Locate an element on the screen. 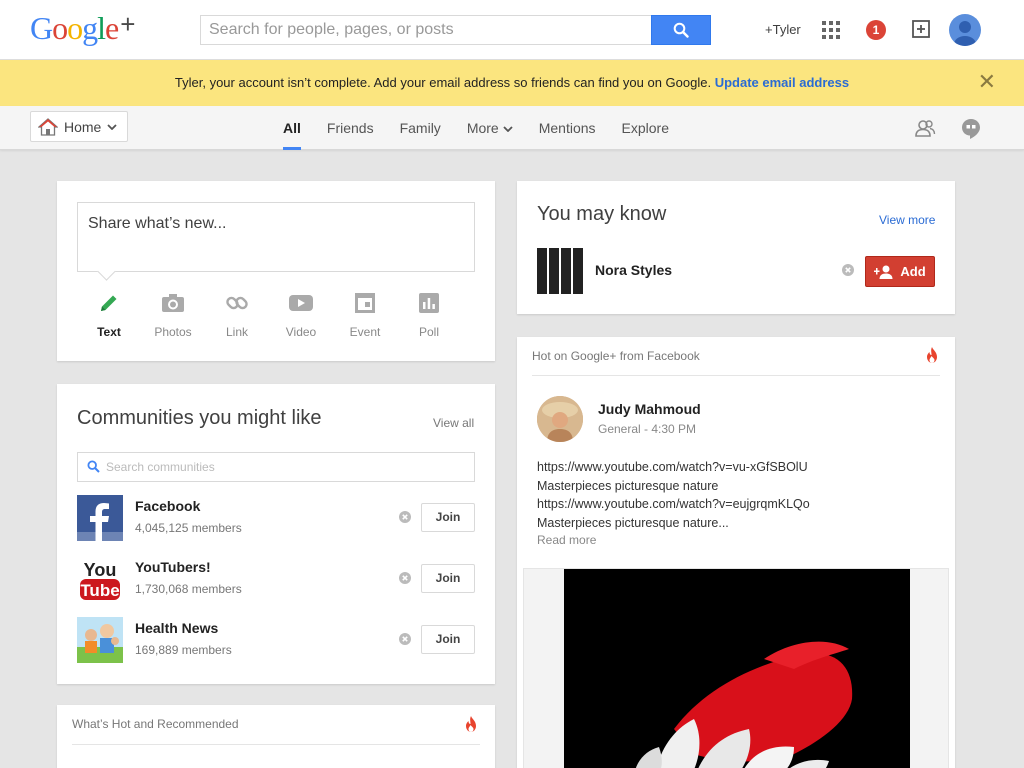 The height and width of the screenshot is (768, 1024). share-actions: Text Photos Link Video Event Poll is located at coordinates (277, 314).